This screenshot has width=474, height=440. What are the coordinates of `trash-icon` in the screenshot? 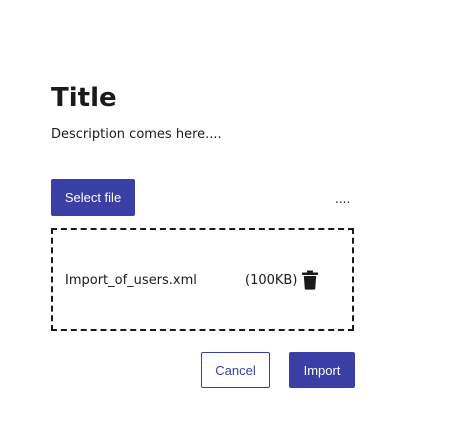 It's located at (310, 280).